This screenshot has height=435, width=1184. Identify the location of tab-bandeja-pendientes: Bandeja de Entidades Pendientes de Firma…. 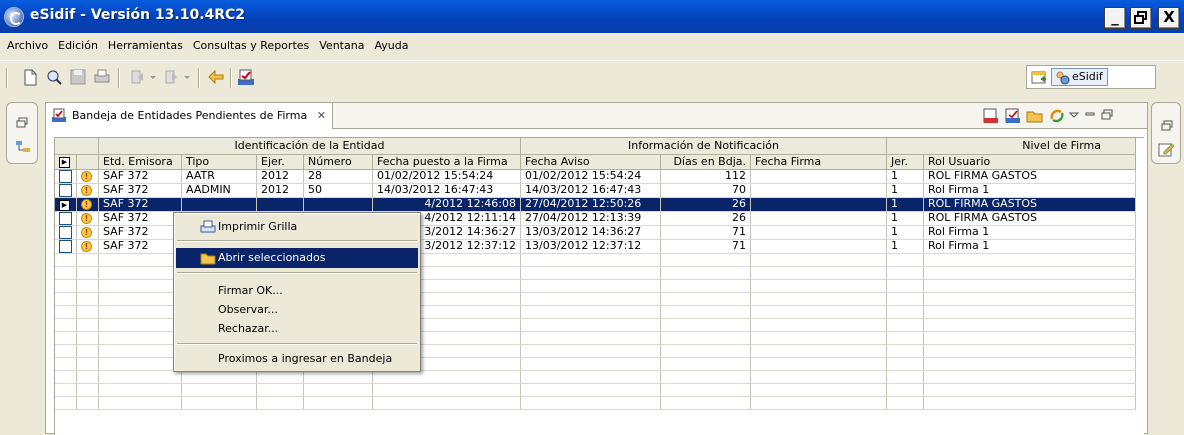
(189, 116).